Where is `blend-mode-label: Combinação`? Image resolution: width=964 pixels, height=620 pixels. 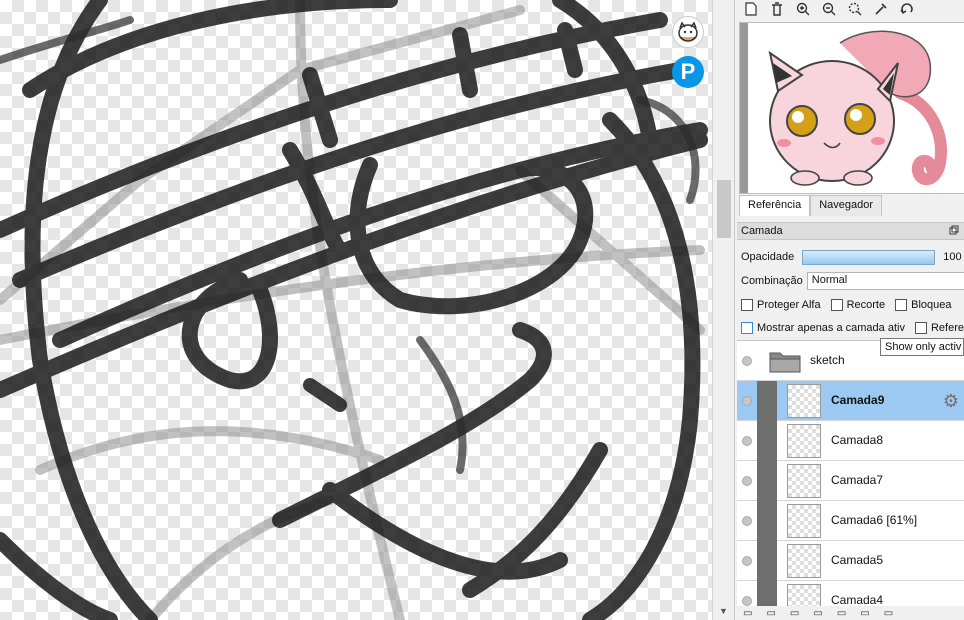 blend-mode-label: Combinação is located at coordinates (772, 281).